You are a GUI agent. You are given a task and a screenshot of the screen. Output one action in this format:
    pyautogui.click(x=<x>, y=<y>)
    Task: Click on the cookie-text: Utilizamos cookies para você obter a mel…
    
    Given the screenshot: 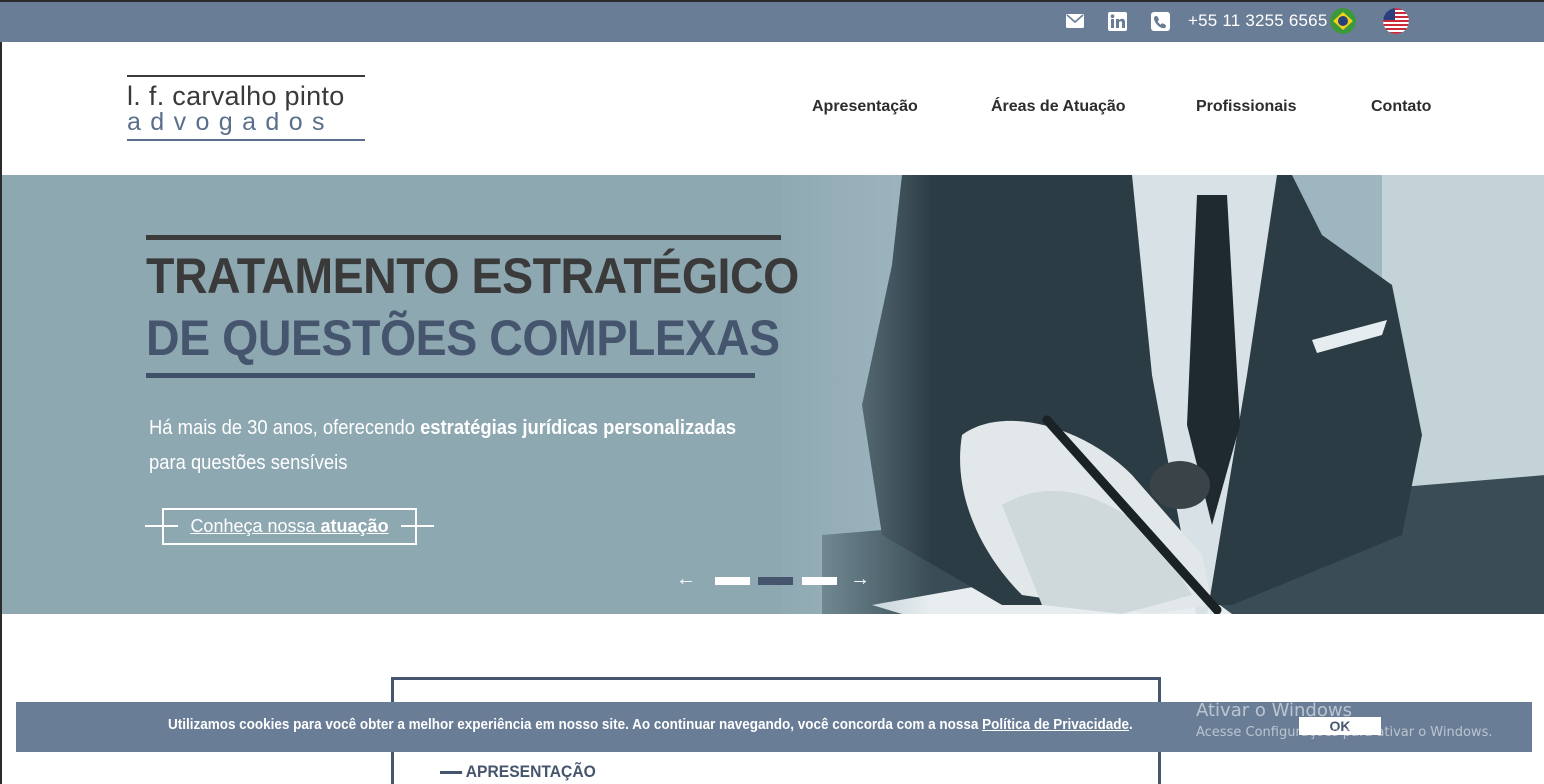 What is the action you would take?
    pyautogui.click(x=650, y=725)
    